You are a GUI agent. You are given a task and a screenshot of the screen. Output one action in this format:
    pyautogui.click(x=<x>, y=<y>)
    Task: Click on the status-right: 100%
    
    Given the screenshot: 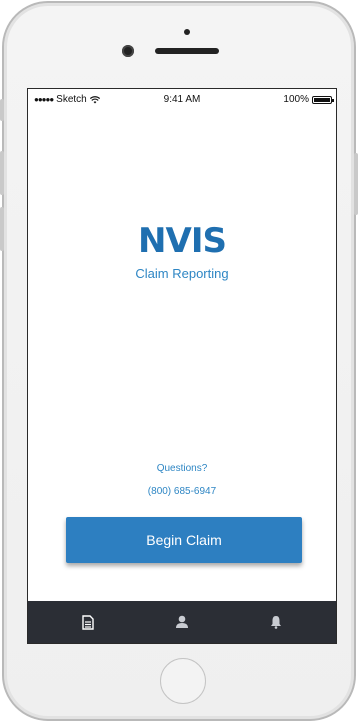 What is the action you would take?
    pyautogui.click(x=308, y=99)
    